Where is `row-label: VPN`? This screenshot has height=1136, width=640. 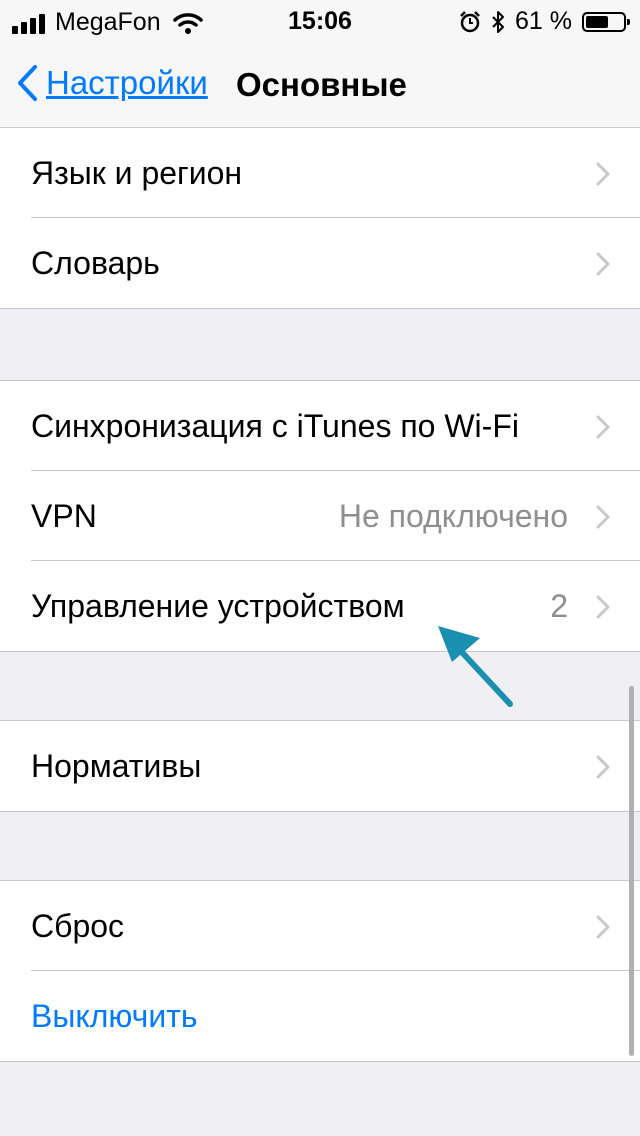
row-label: VPN is located at coordinates (64, 516).